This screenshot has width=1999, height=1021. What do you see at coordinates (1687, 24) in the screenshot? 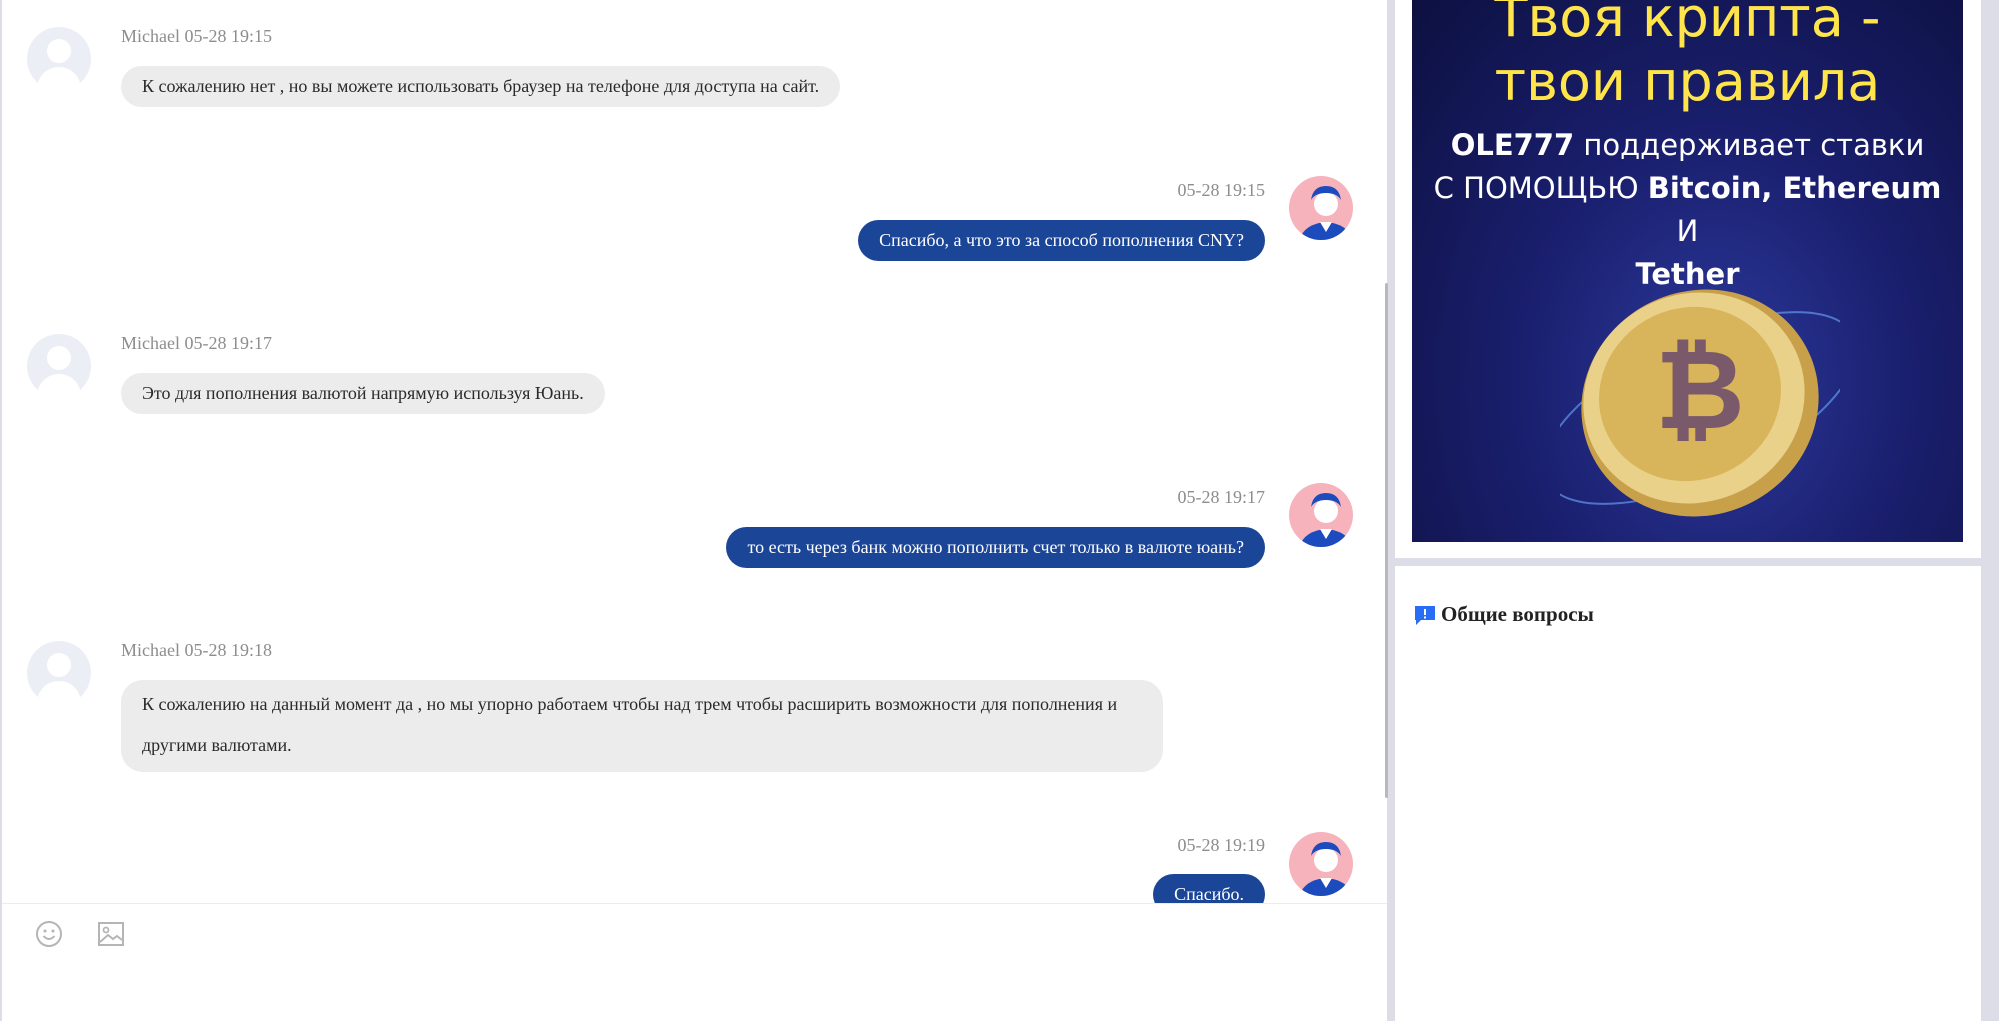
I see `banner-headline-1: Твоя крипта -` at bounding box center [1687, 24].